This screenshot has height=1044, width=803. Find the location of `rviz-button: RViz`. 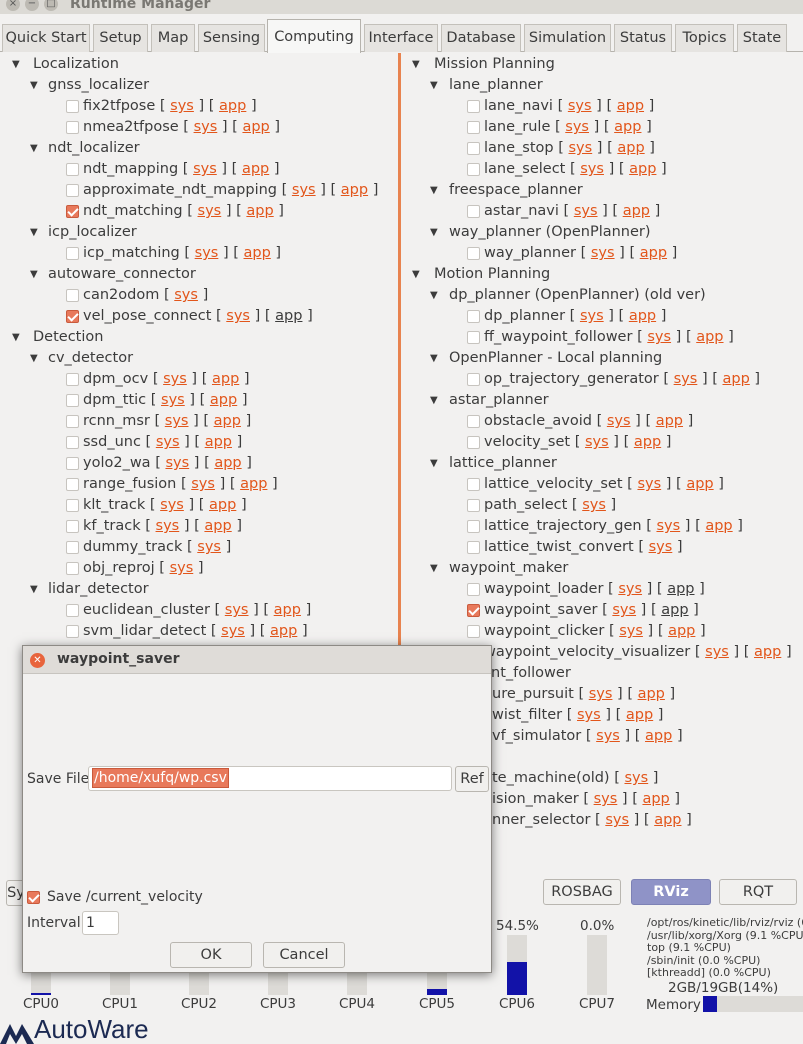

rviz-button: RViz is located at coordinates (671, 892).